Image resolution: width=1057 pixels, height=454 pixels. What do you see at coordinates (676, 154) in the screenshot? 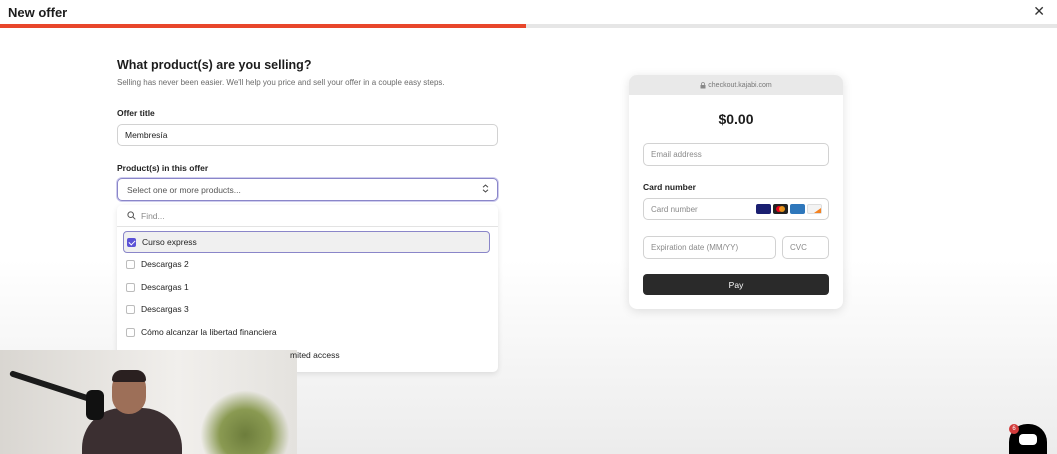
I see `email-placeholder: Email address` at bounding box center [676, 154].